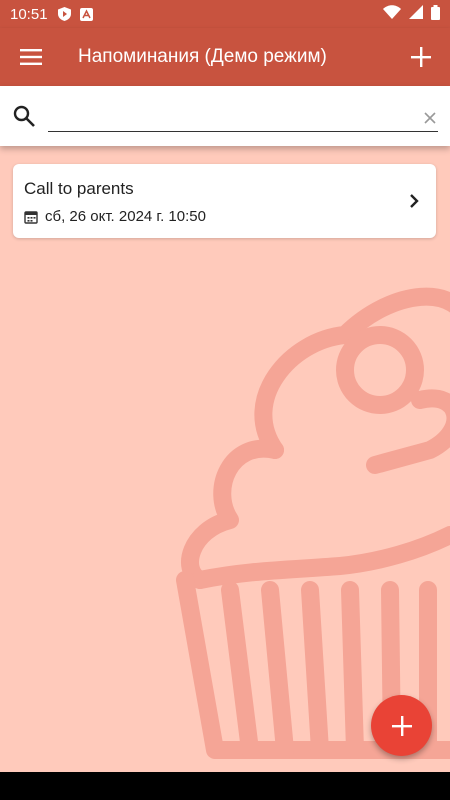 Image resolution: width=450 pixels, height=800 pixels. I want to click on status-bar: 10:51, so click(225, 14).